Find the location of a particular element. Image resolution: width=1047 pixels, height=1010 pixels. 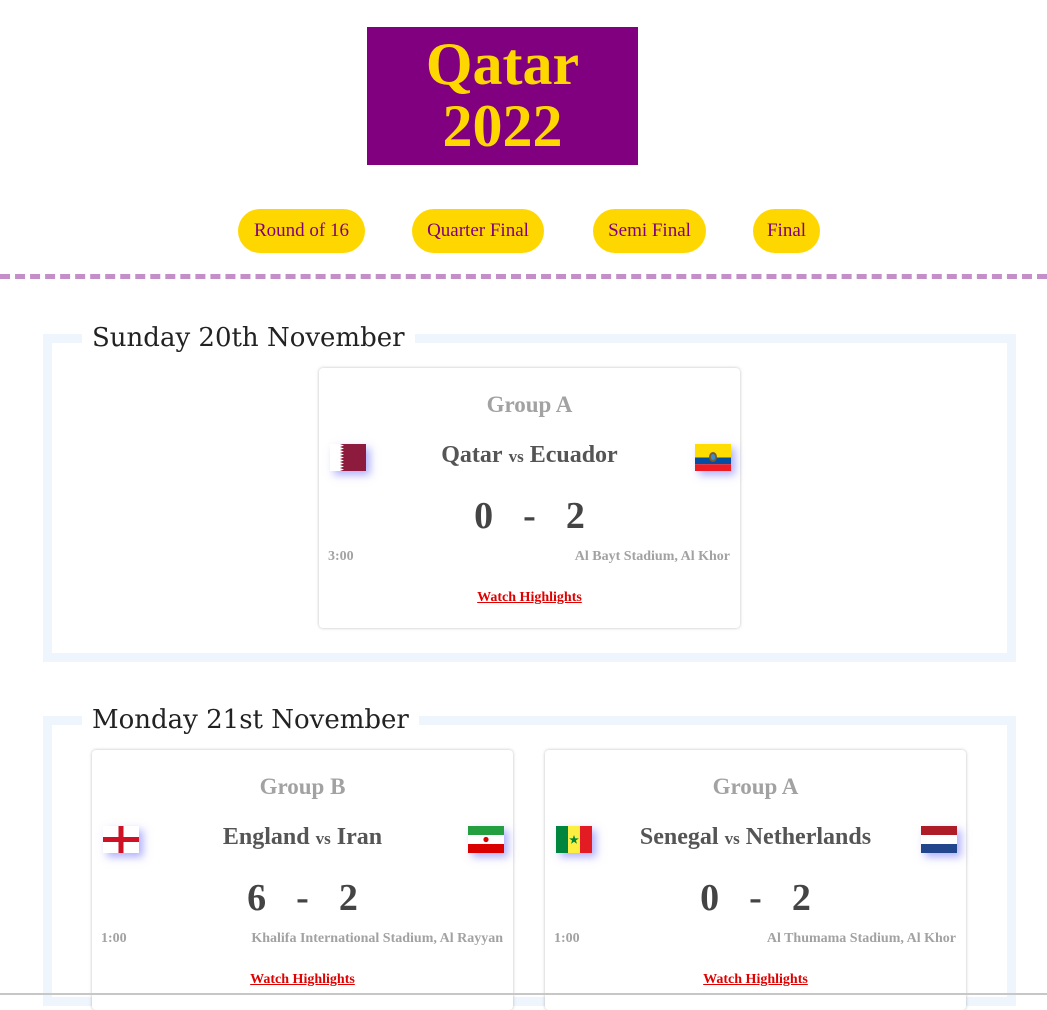

venue: Khalifa International Stadium, Al Rayyan is located at coordinates (377, 938).